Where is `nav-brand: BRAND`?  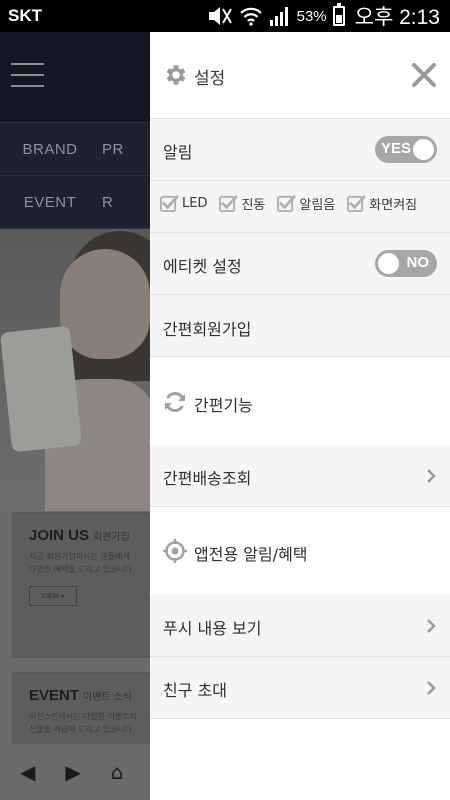
nav-brand: BRAND is located at coordinates (50, 149).